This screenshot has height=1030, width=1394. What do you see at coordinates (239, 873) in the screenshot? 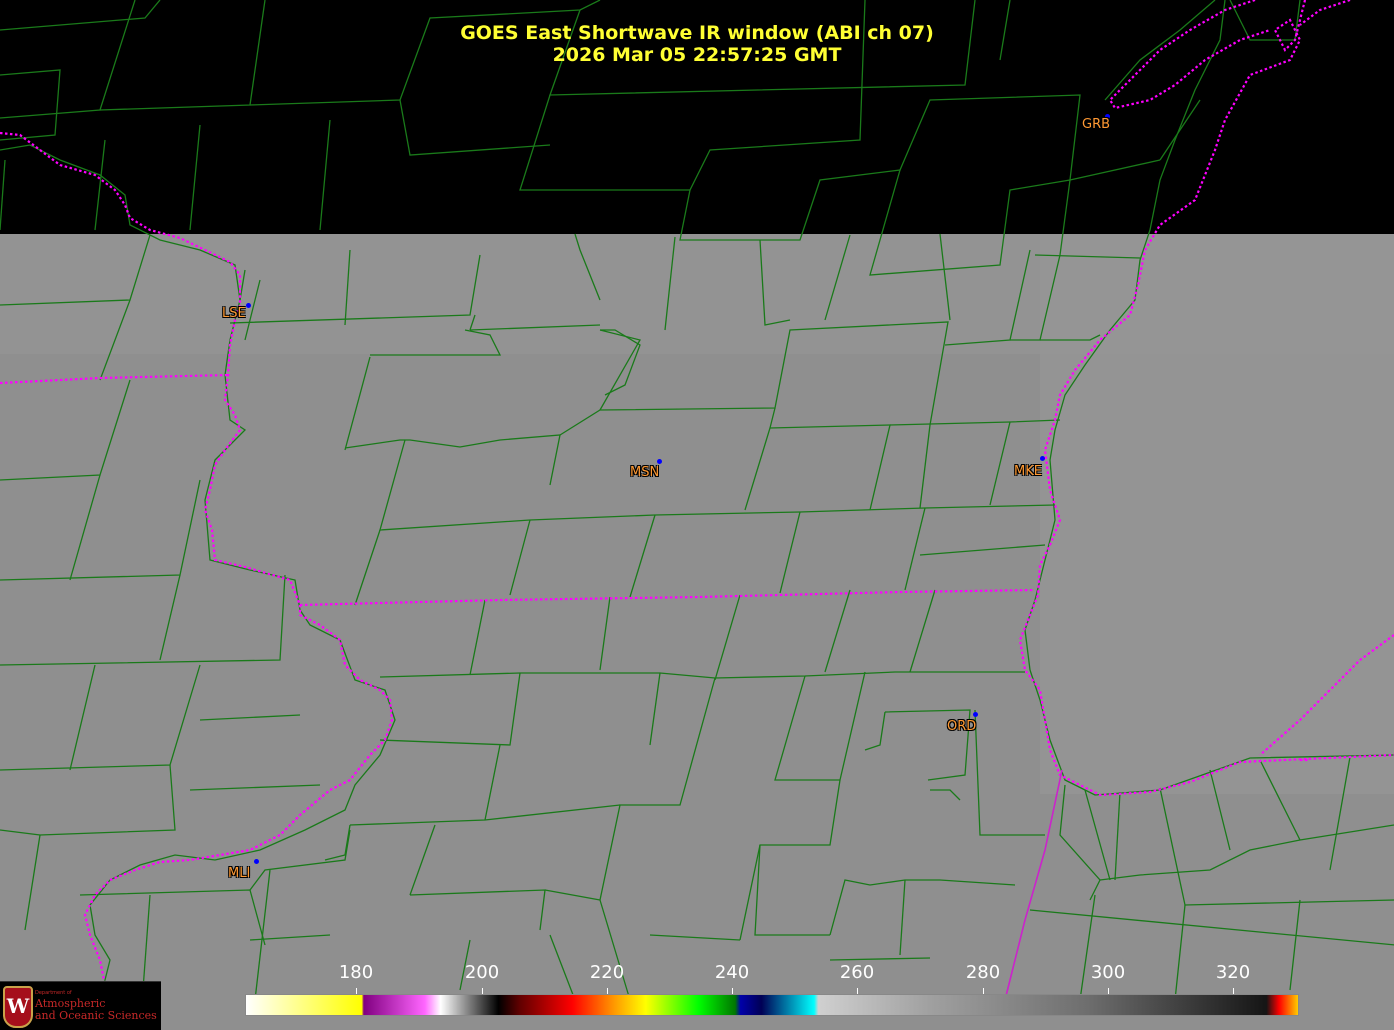
I see `city-label-mli: MLI` at bounding box center [239, 873].